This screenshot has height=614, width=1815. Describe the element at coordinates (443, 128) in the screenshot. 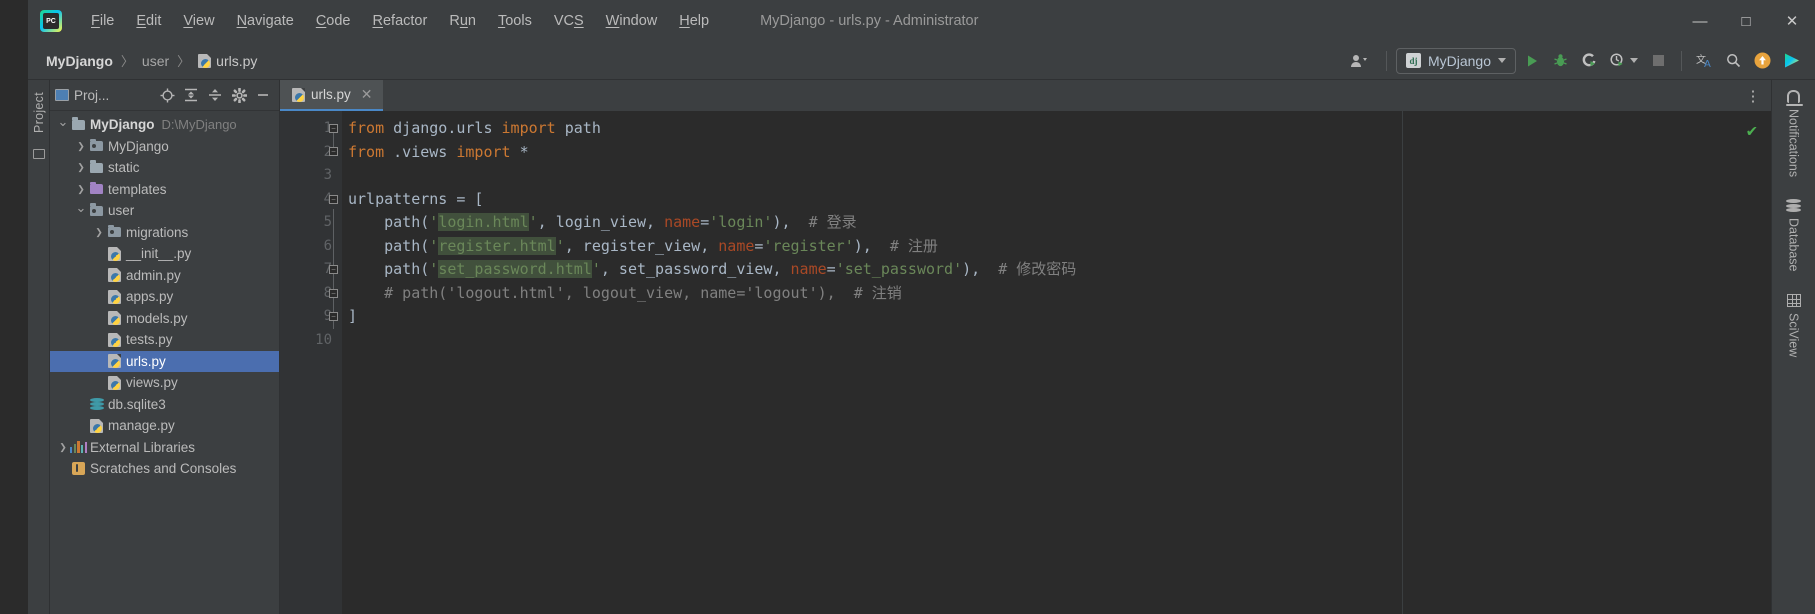

I see `code-token: django.urls` at that location.